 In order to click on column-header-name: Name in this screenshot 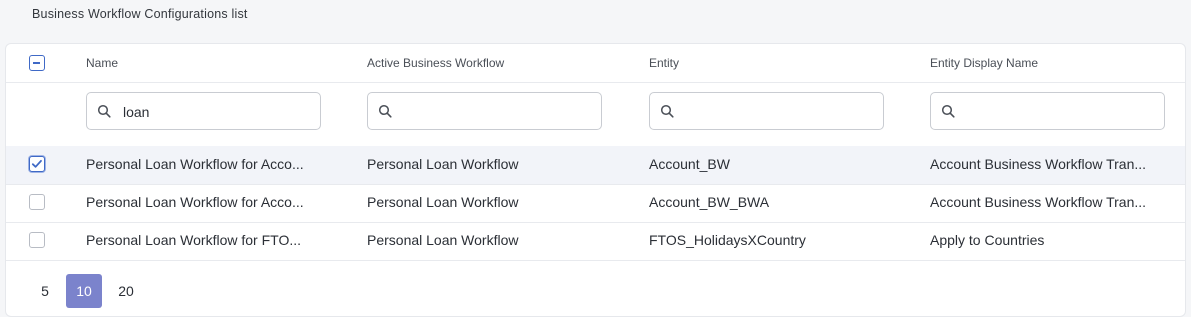, I will do `click(102, 63)`.